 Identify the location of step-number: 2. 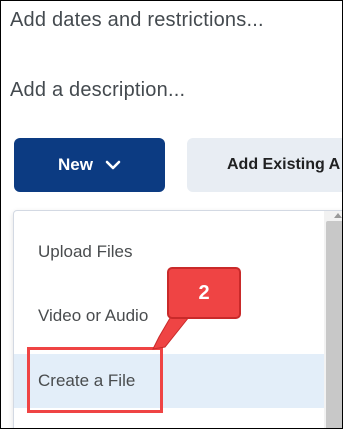
(204, 292).